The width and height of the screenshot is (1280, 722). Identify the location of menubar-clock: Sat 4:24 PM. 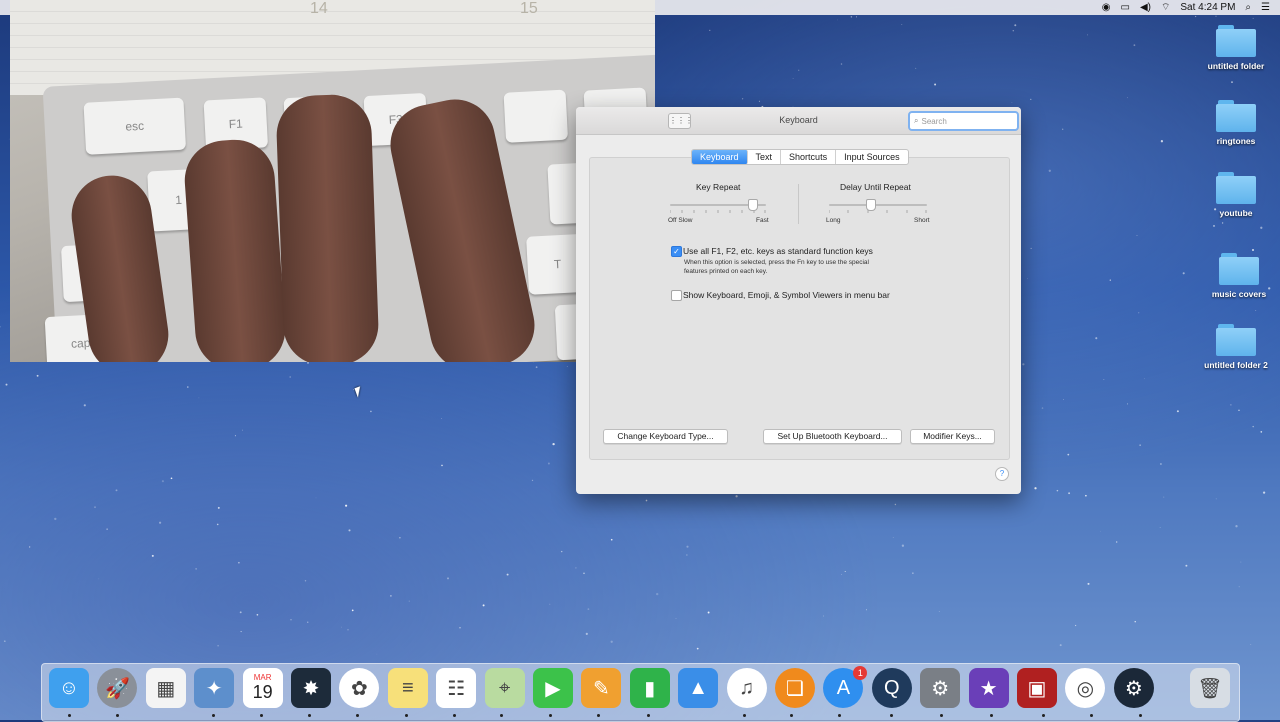
(1207, 7).